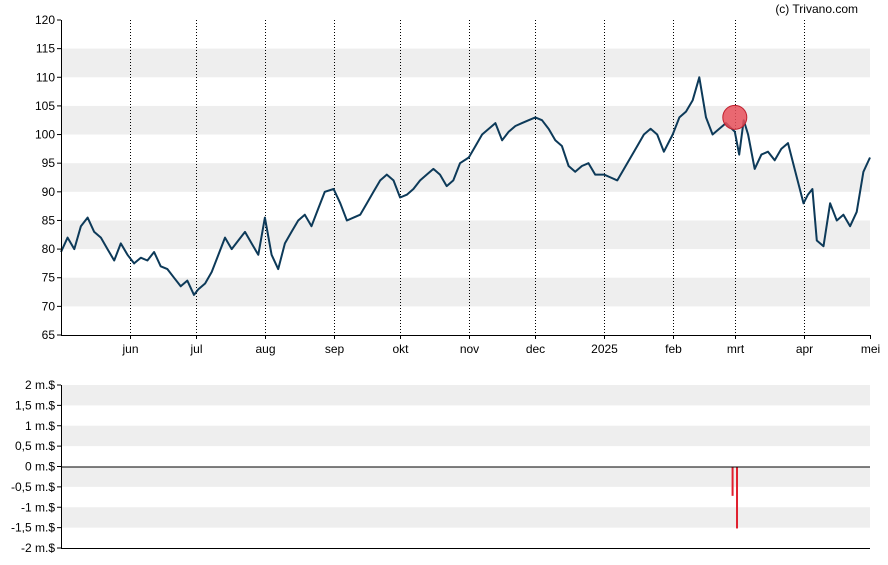 The width and height of the screenshot is (888, 565). I want to click on volume-y-tick-label: -1 m.$, so click(38, 507).